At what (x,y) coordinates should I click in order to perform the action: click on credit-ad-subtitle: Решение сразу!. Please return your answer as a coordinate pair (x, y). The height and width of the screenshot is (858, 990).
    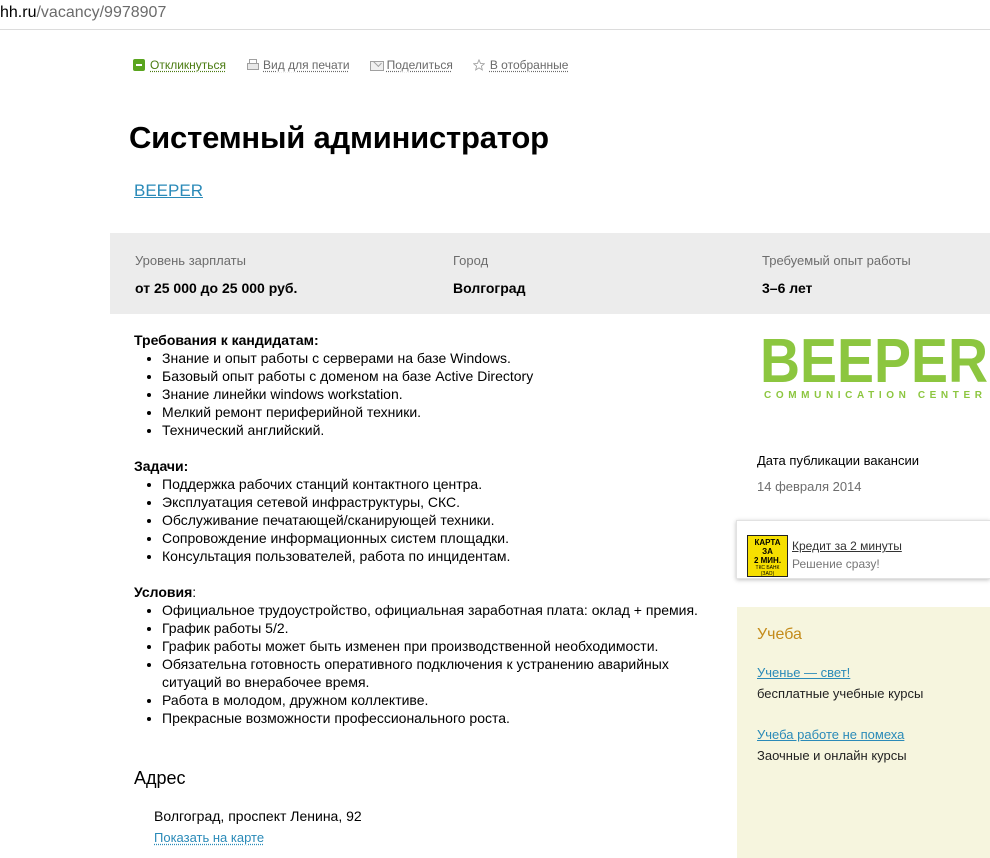
    Looking at the image, I should click on (836, 564).